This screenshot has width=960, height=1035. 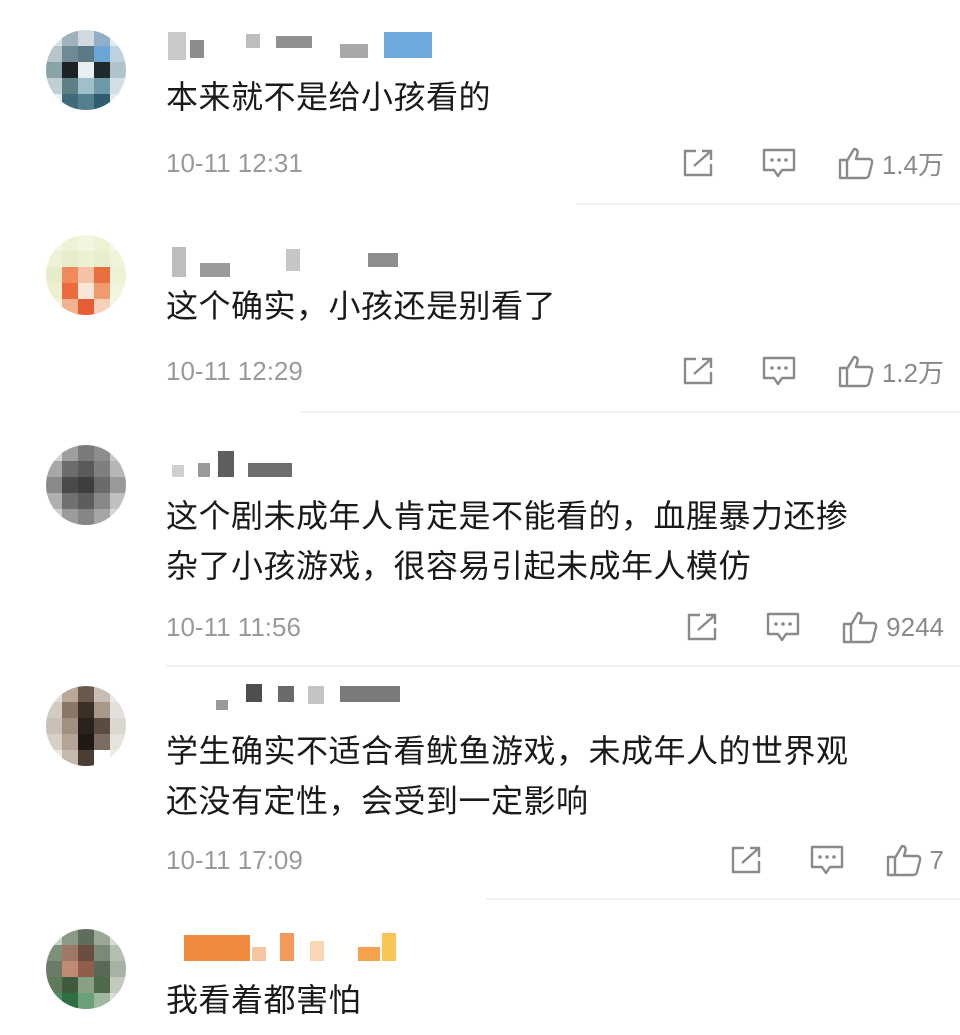 I want to click on comment-text: 本来就不是给小孩看的, so click(x=329, y=97).